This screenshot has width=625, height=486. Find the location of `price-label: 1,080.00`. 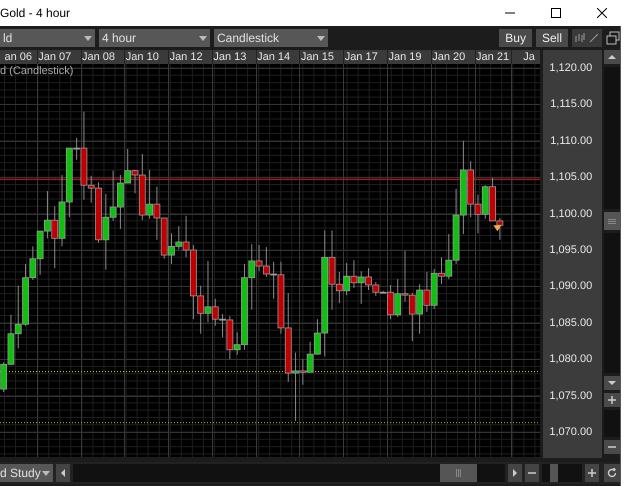

price-label: 1,080.00 is located at coordinates (570, 359).